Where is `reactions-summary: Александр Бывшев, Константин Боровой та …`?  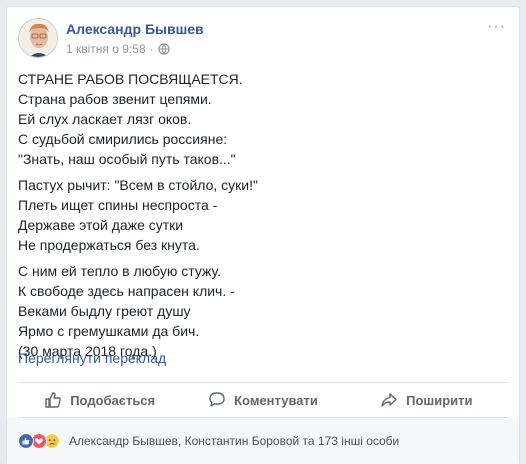 reactions-summary: Александр Бывшев, Константин Боровой та … is located at coordinates (234, 441).